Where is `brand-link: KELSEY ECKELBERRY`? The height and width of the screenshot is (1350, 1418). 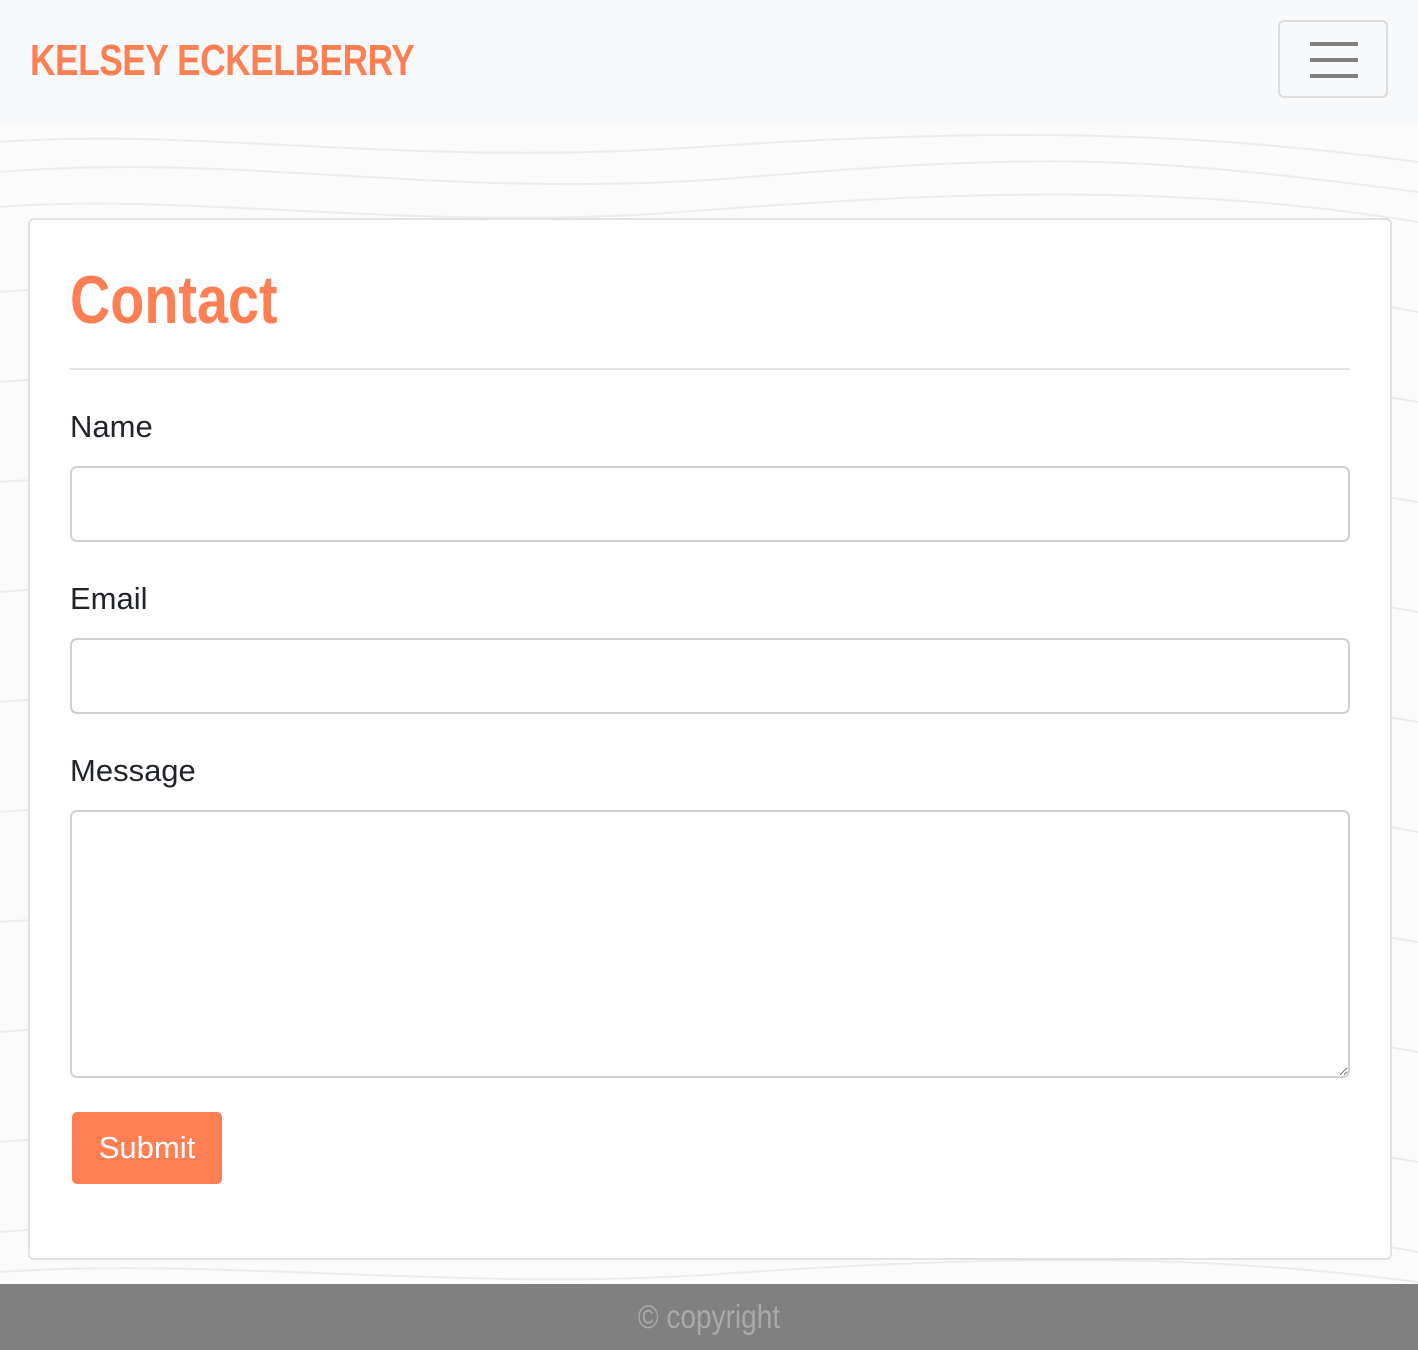
brand-link: KELSEY ECKELBERRY is located at coordinates (222, 61).